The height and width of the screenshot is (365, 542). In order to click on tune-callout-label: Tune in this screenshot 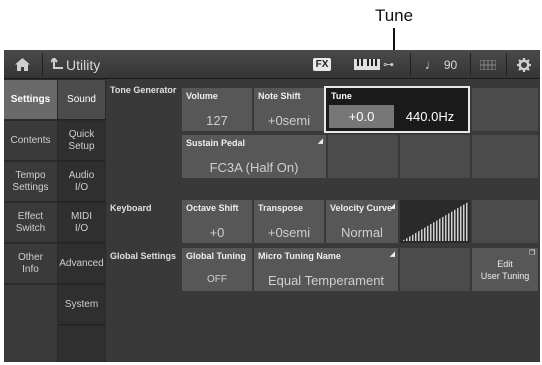, I will do `click(394, 15)`.